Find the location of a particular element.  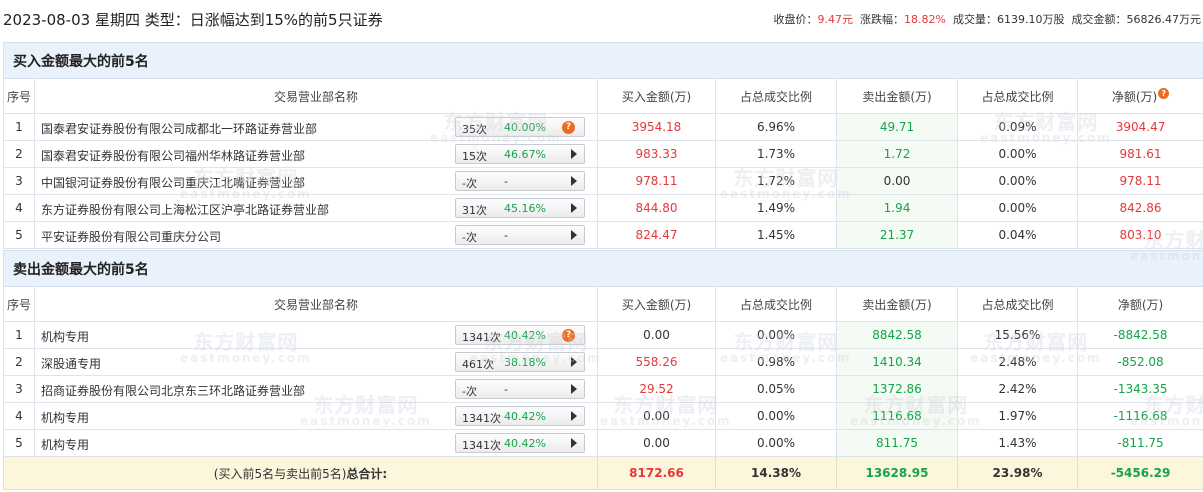

row-buy-amount: 844.80 is located at coordinates (656, 208).